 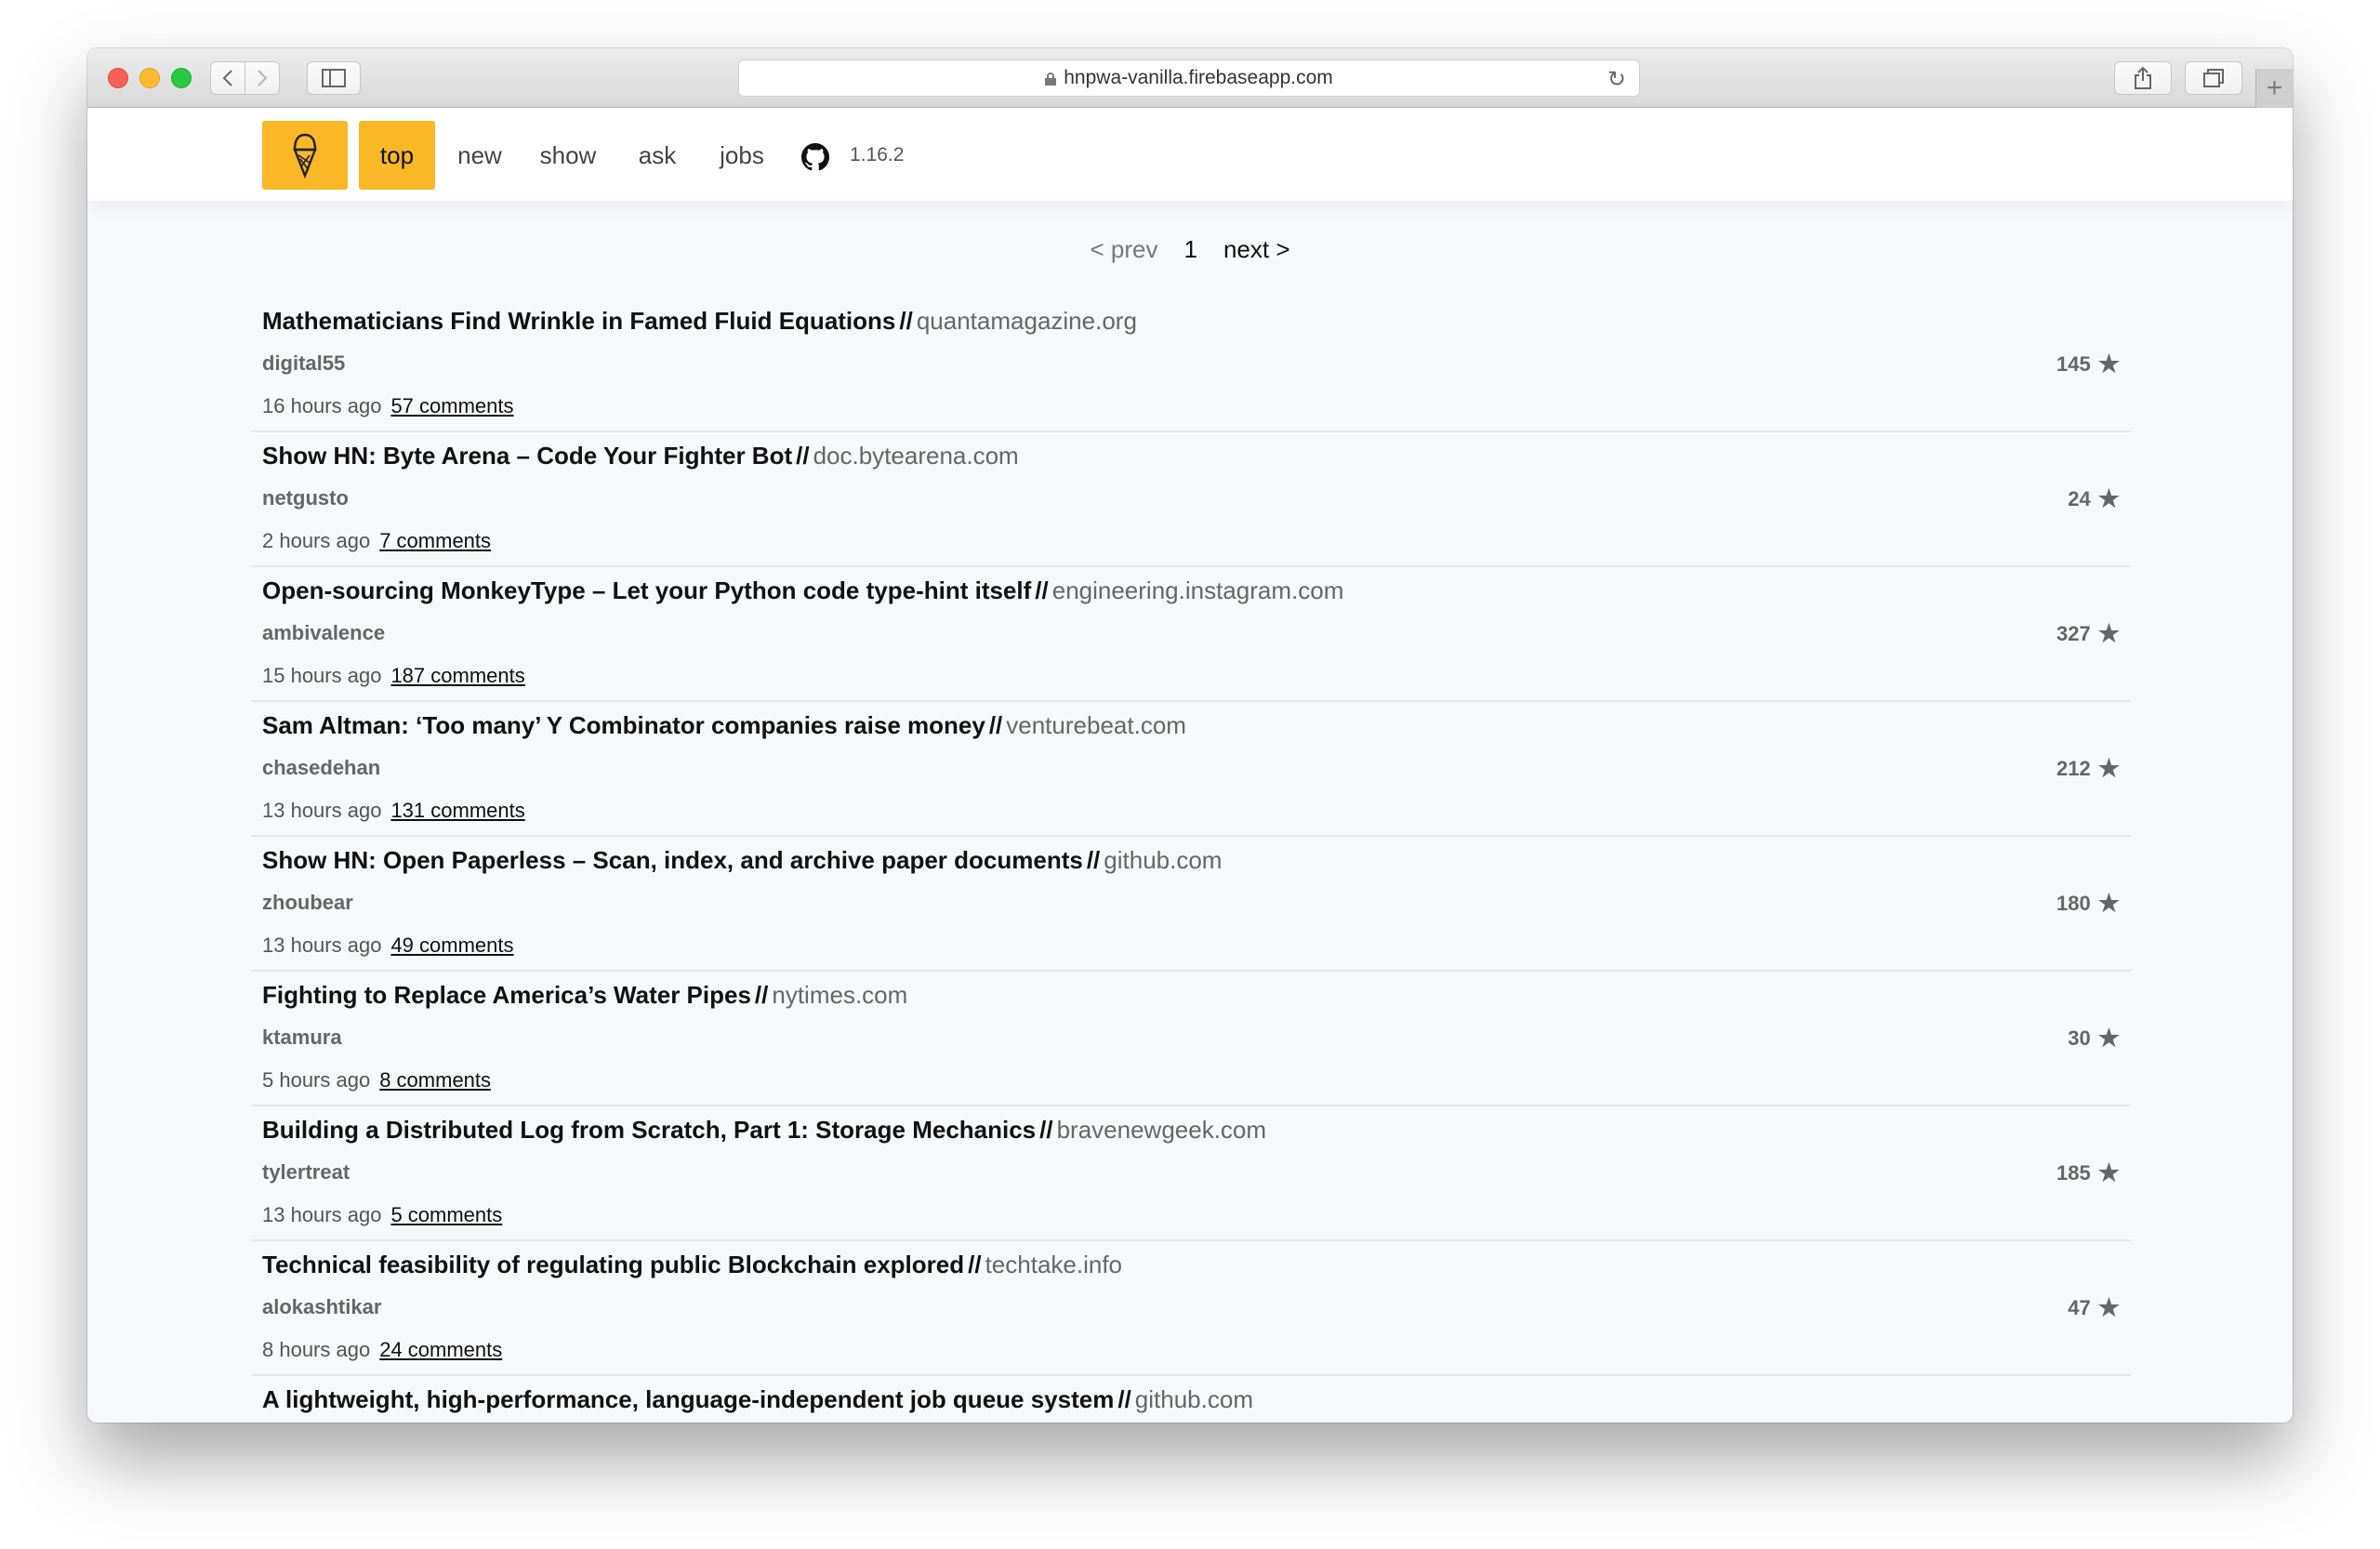 I want to click on comments-link: 49 comments, so click(x=451, y=945).